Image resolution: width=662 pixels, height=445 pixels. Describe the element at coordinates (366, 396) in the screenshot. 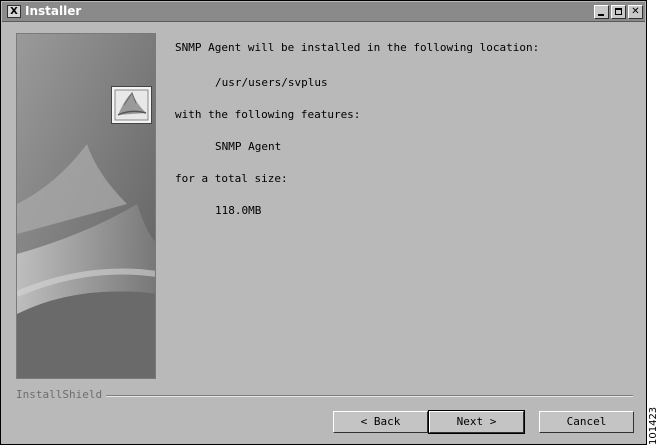

I see `separator-line` at that location.